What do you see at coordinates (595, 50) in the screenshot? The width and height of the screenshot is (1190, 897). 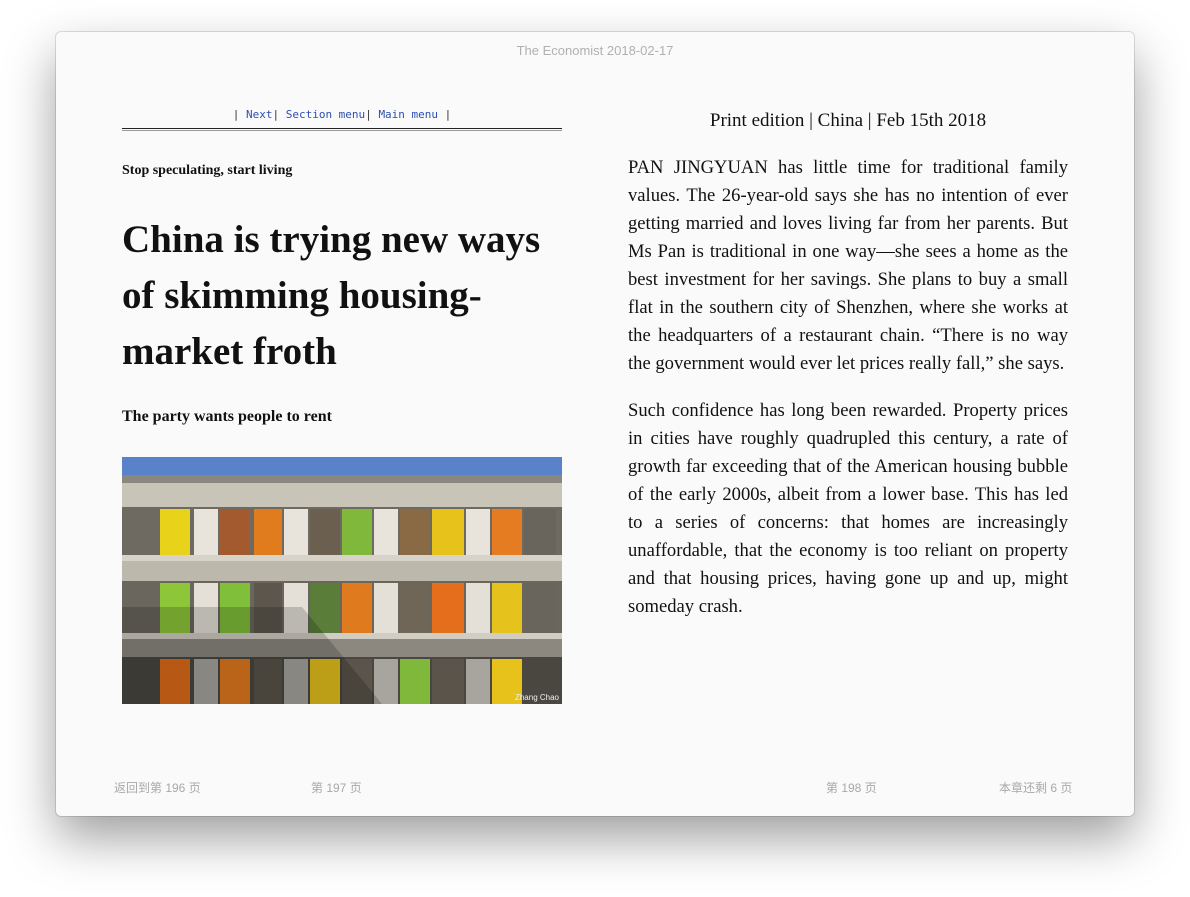 I see `window-title: The Economist 2018-02-17` at bounding box center [595, 50].